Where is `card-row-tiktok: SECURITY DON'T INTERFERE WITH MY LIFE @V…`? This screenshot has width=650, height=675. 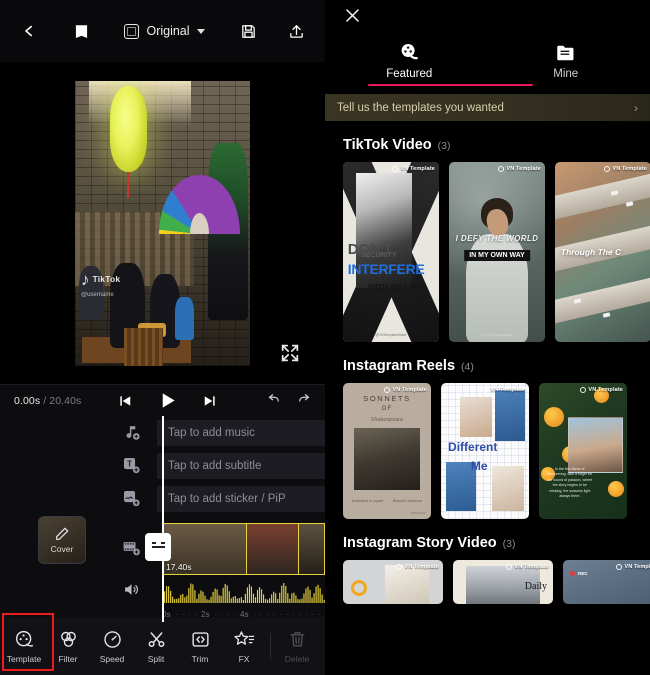
card-row-tiktok: SECURITY DON'T INTERFERE WITH MY LIFE @V… is located at coordinates (487, 252).